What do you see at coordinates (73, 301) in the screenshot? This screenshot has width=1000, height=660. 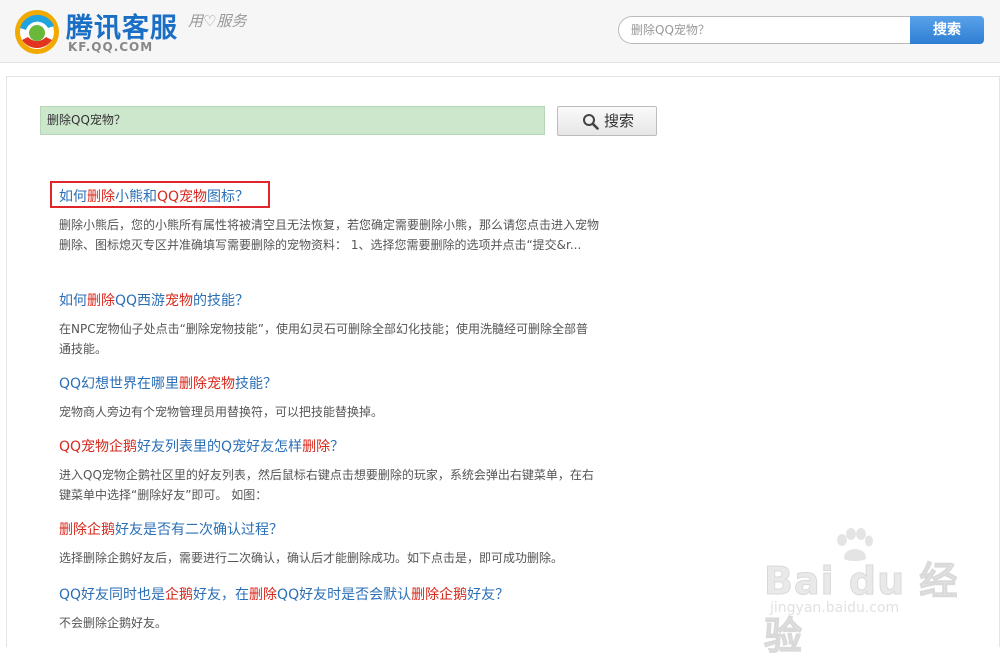 I see `title-text: 如何` at bounding box center [73, 301].